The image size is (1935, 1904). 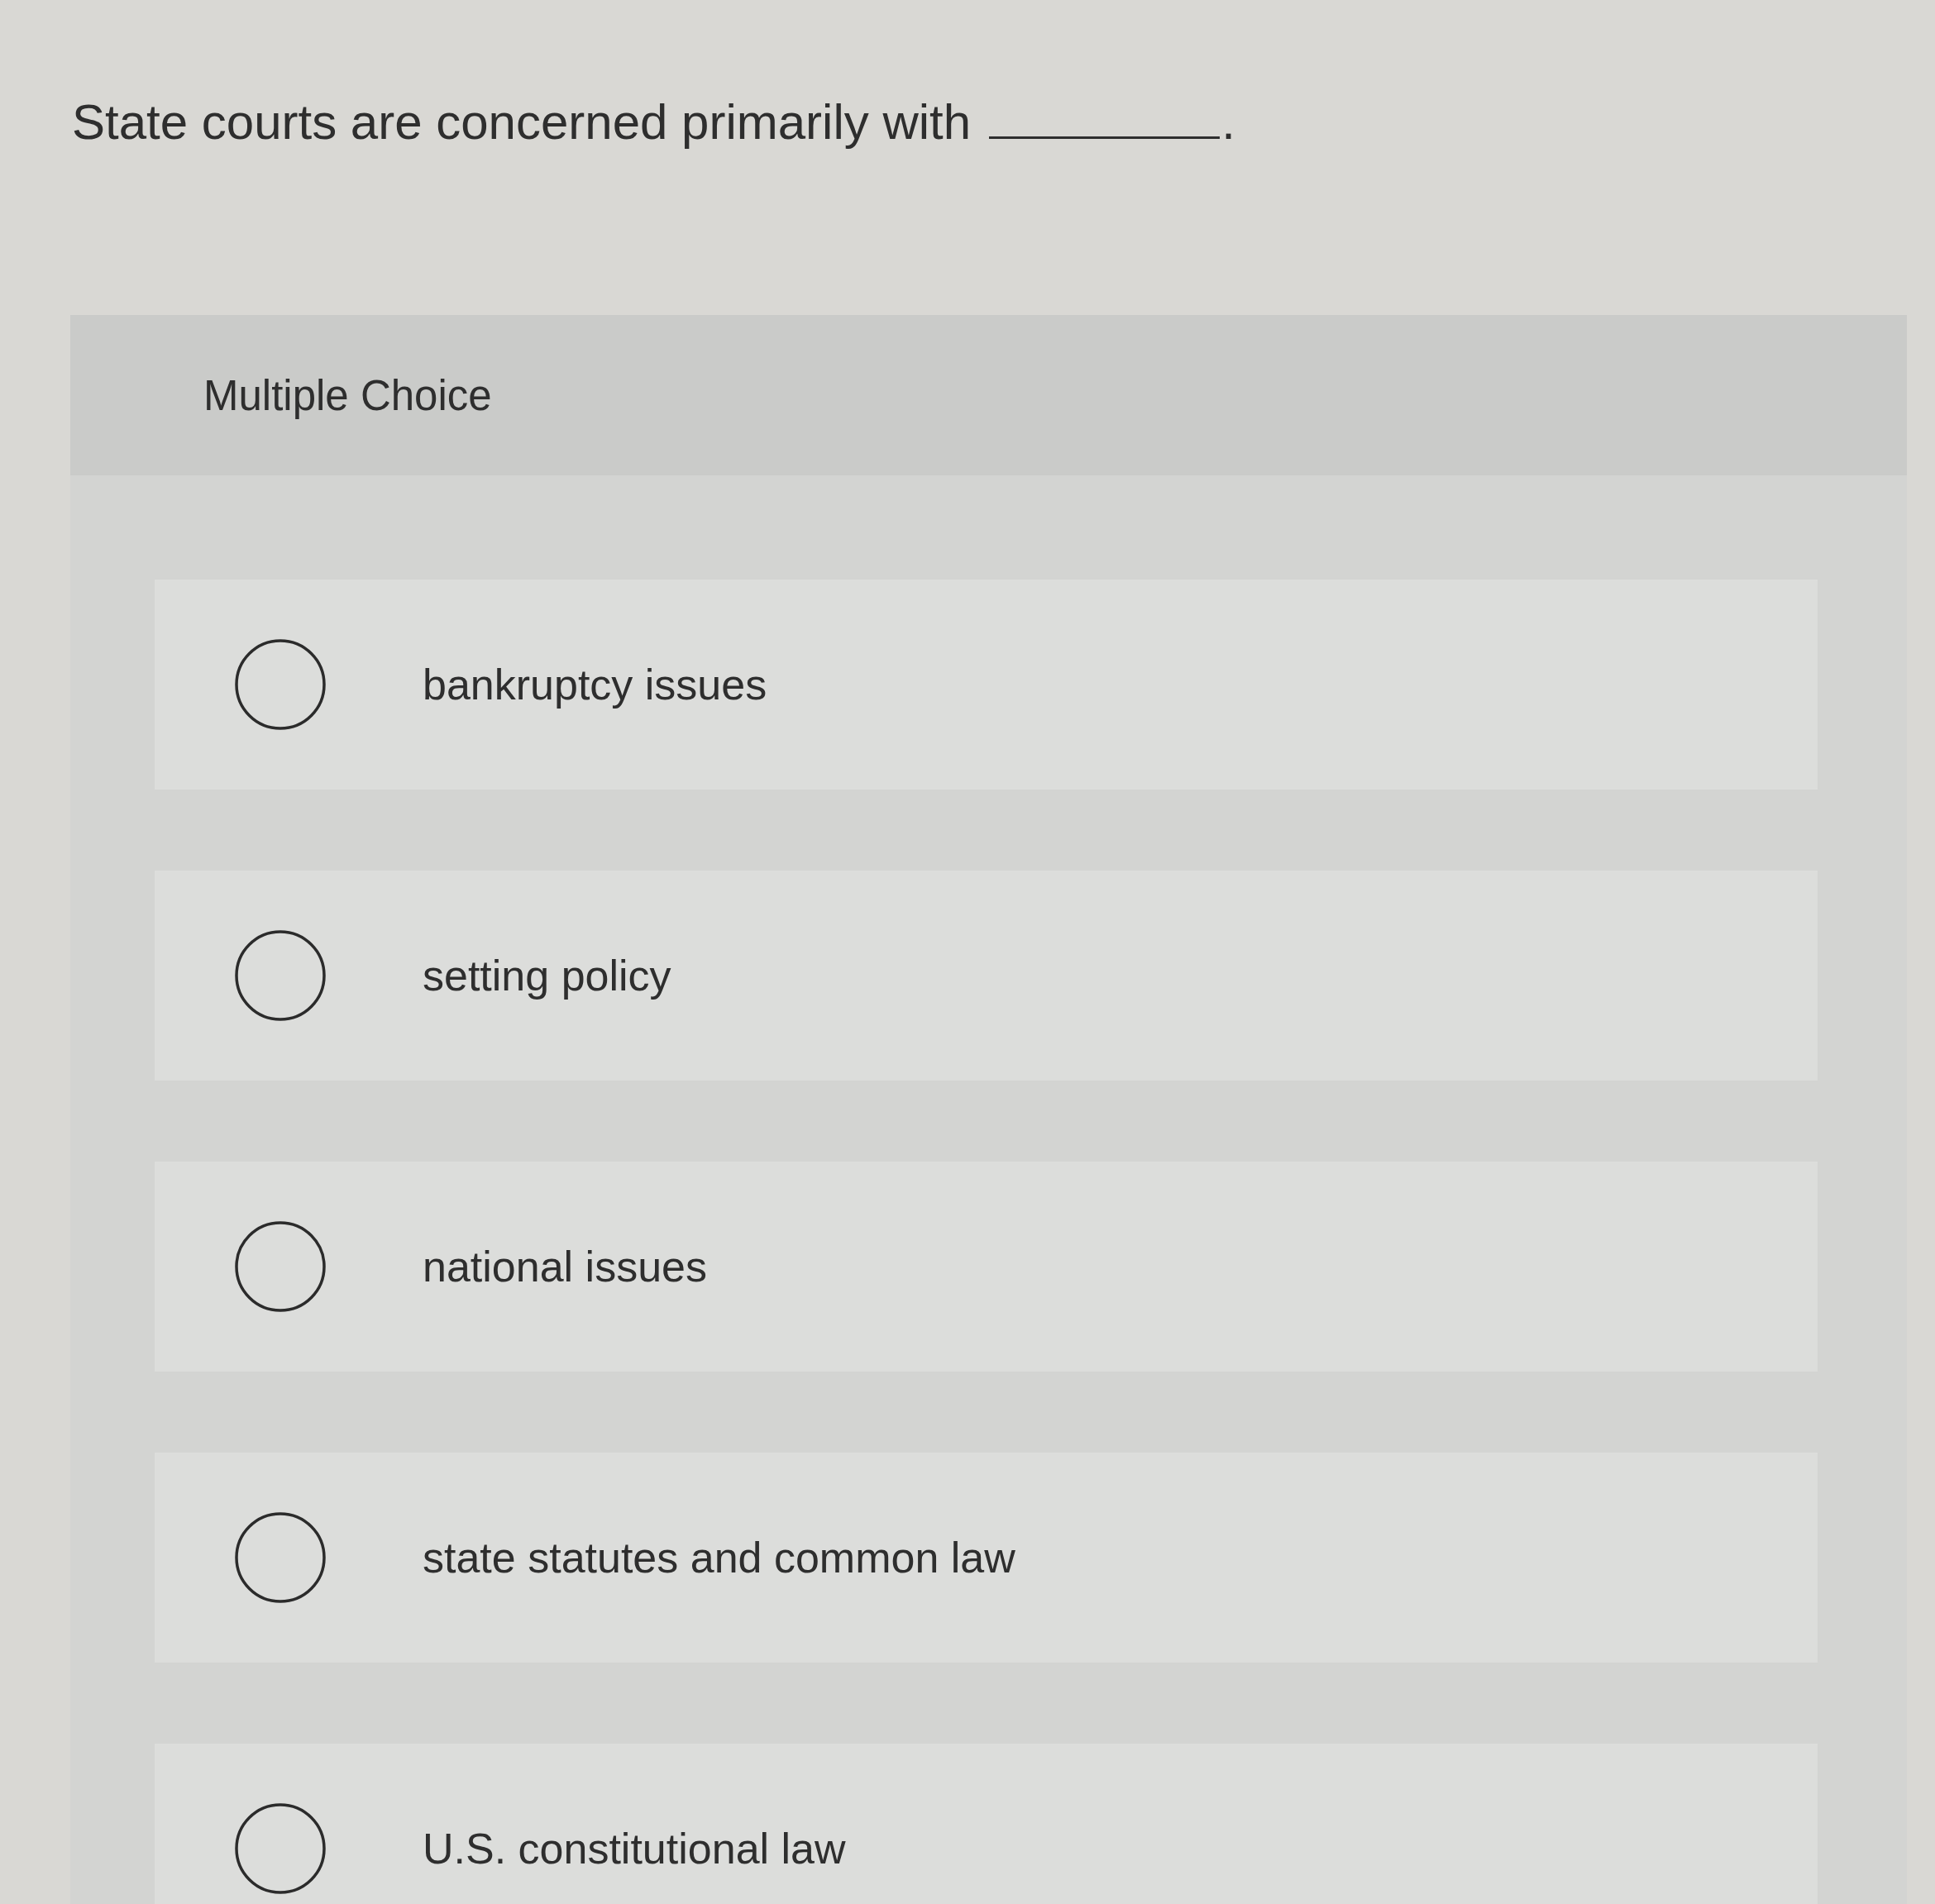 What do you see at coordinates (522, 122) in the screenshot?
I see `question-text: State courts are concerned primarily with` at bounding box center [522, 122].